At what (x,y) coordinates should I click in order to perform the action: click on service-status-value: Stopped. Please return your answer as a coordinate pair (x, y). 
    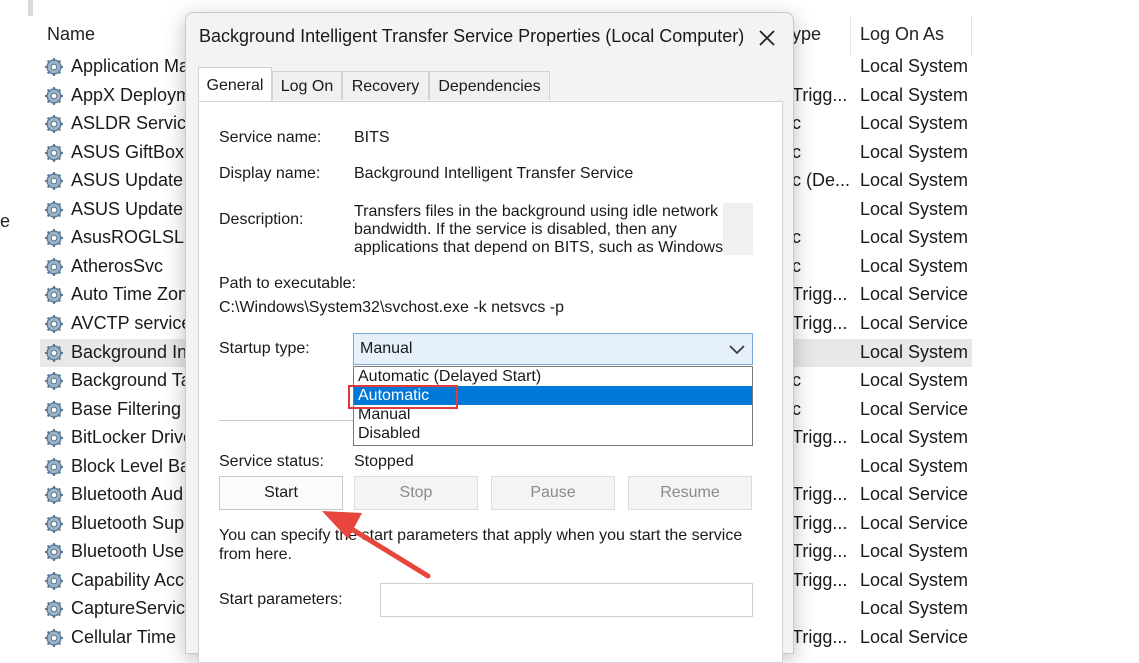
    Looking at the image, I should click on (384, 461).